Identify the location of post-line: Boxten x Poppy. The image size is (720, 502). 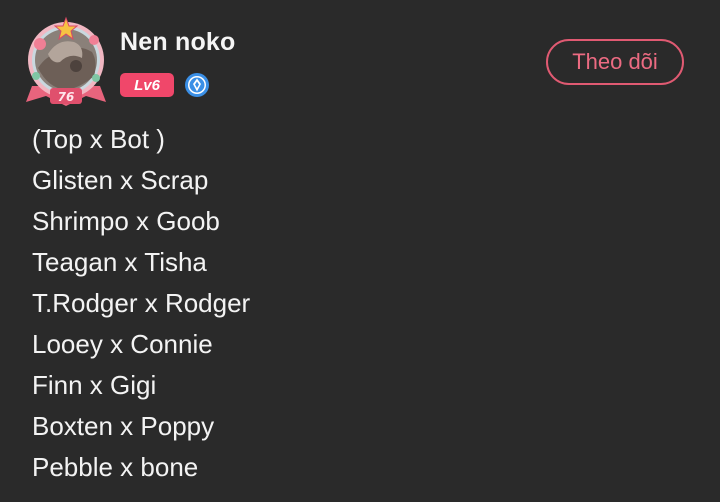
(123, 426).